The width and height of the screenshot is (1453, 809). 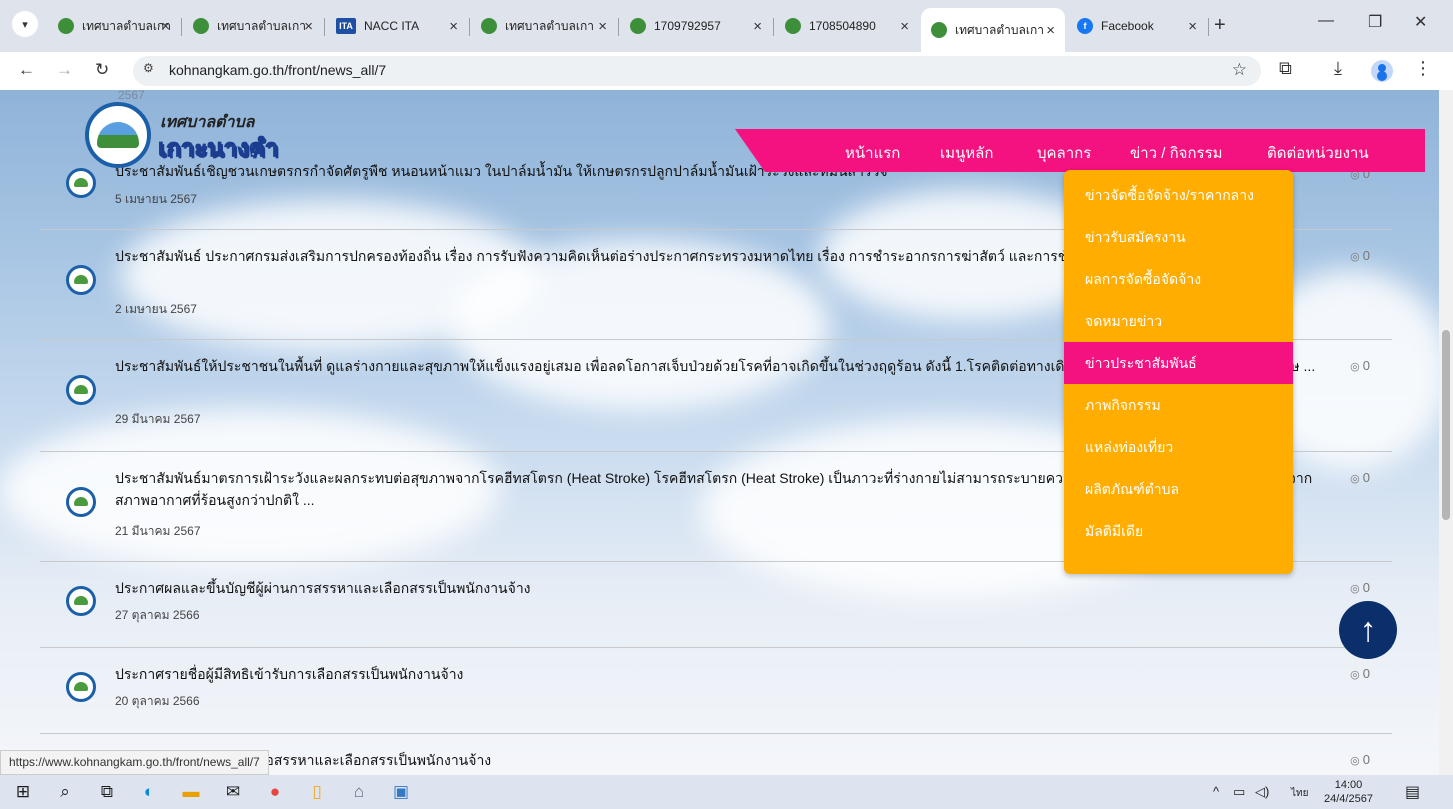 What do you see at coordinates (1178, 195) in the screenshot?
I see `dropdown-item-procurement: ข่าวจัดซื้อจัดจ้าง/ราคากลาง` at bounding box center [1178, 195].